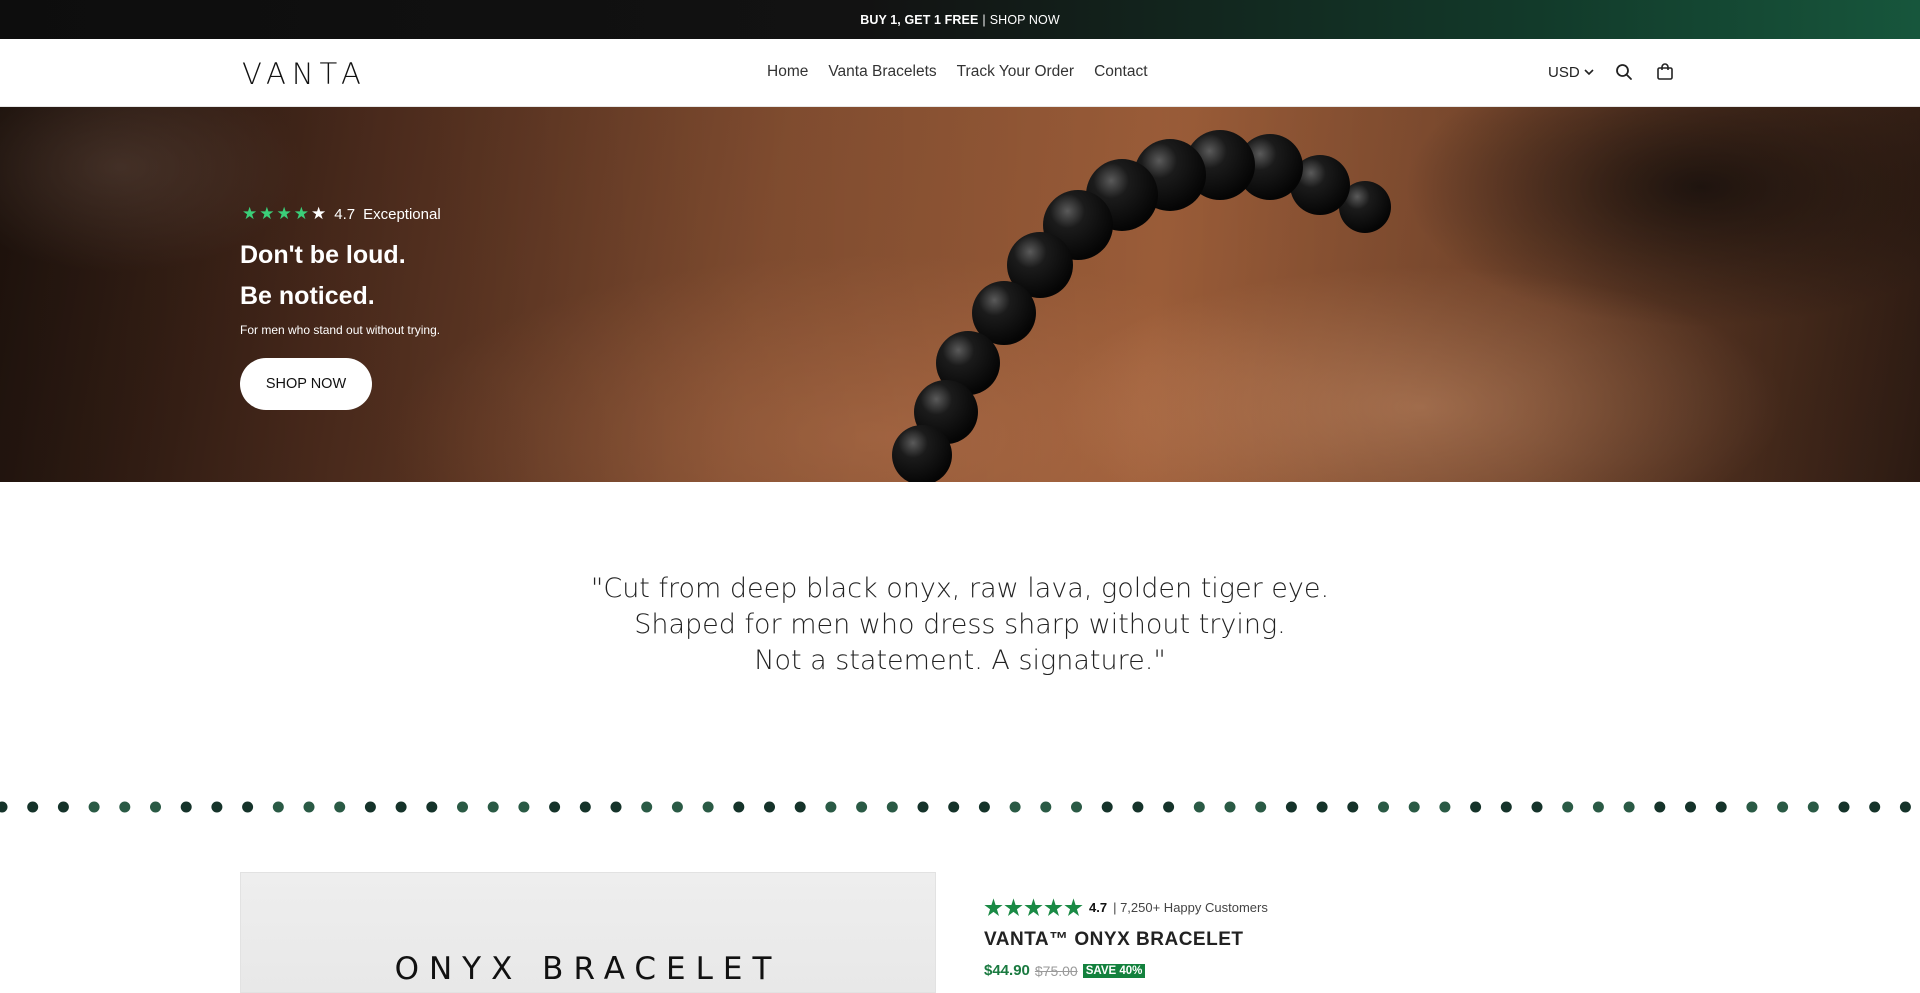 This screenshot has height=993, width=1920. What do you see at coordinates (1056, 970) in the screenshot?
I see `product-compare-price: $75.00` at bounding box center [1056, 970].